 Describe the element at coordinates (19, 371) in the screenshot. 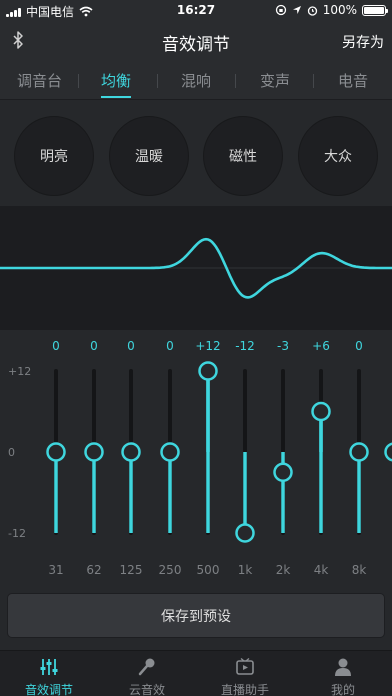

I see `eq-scale-label: +12` at that location.